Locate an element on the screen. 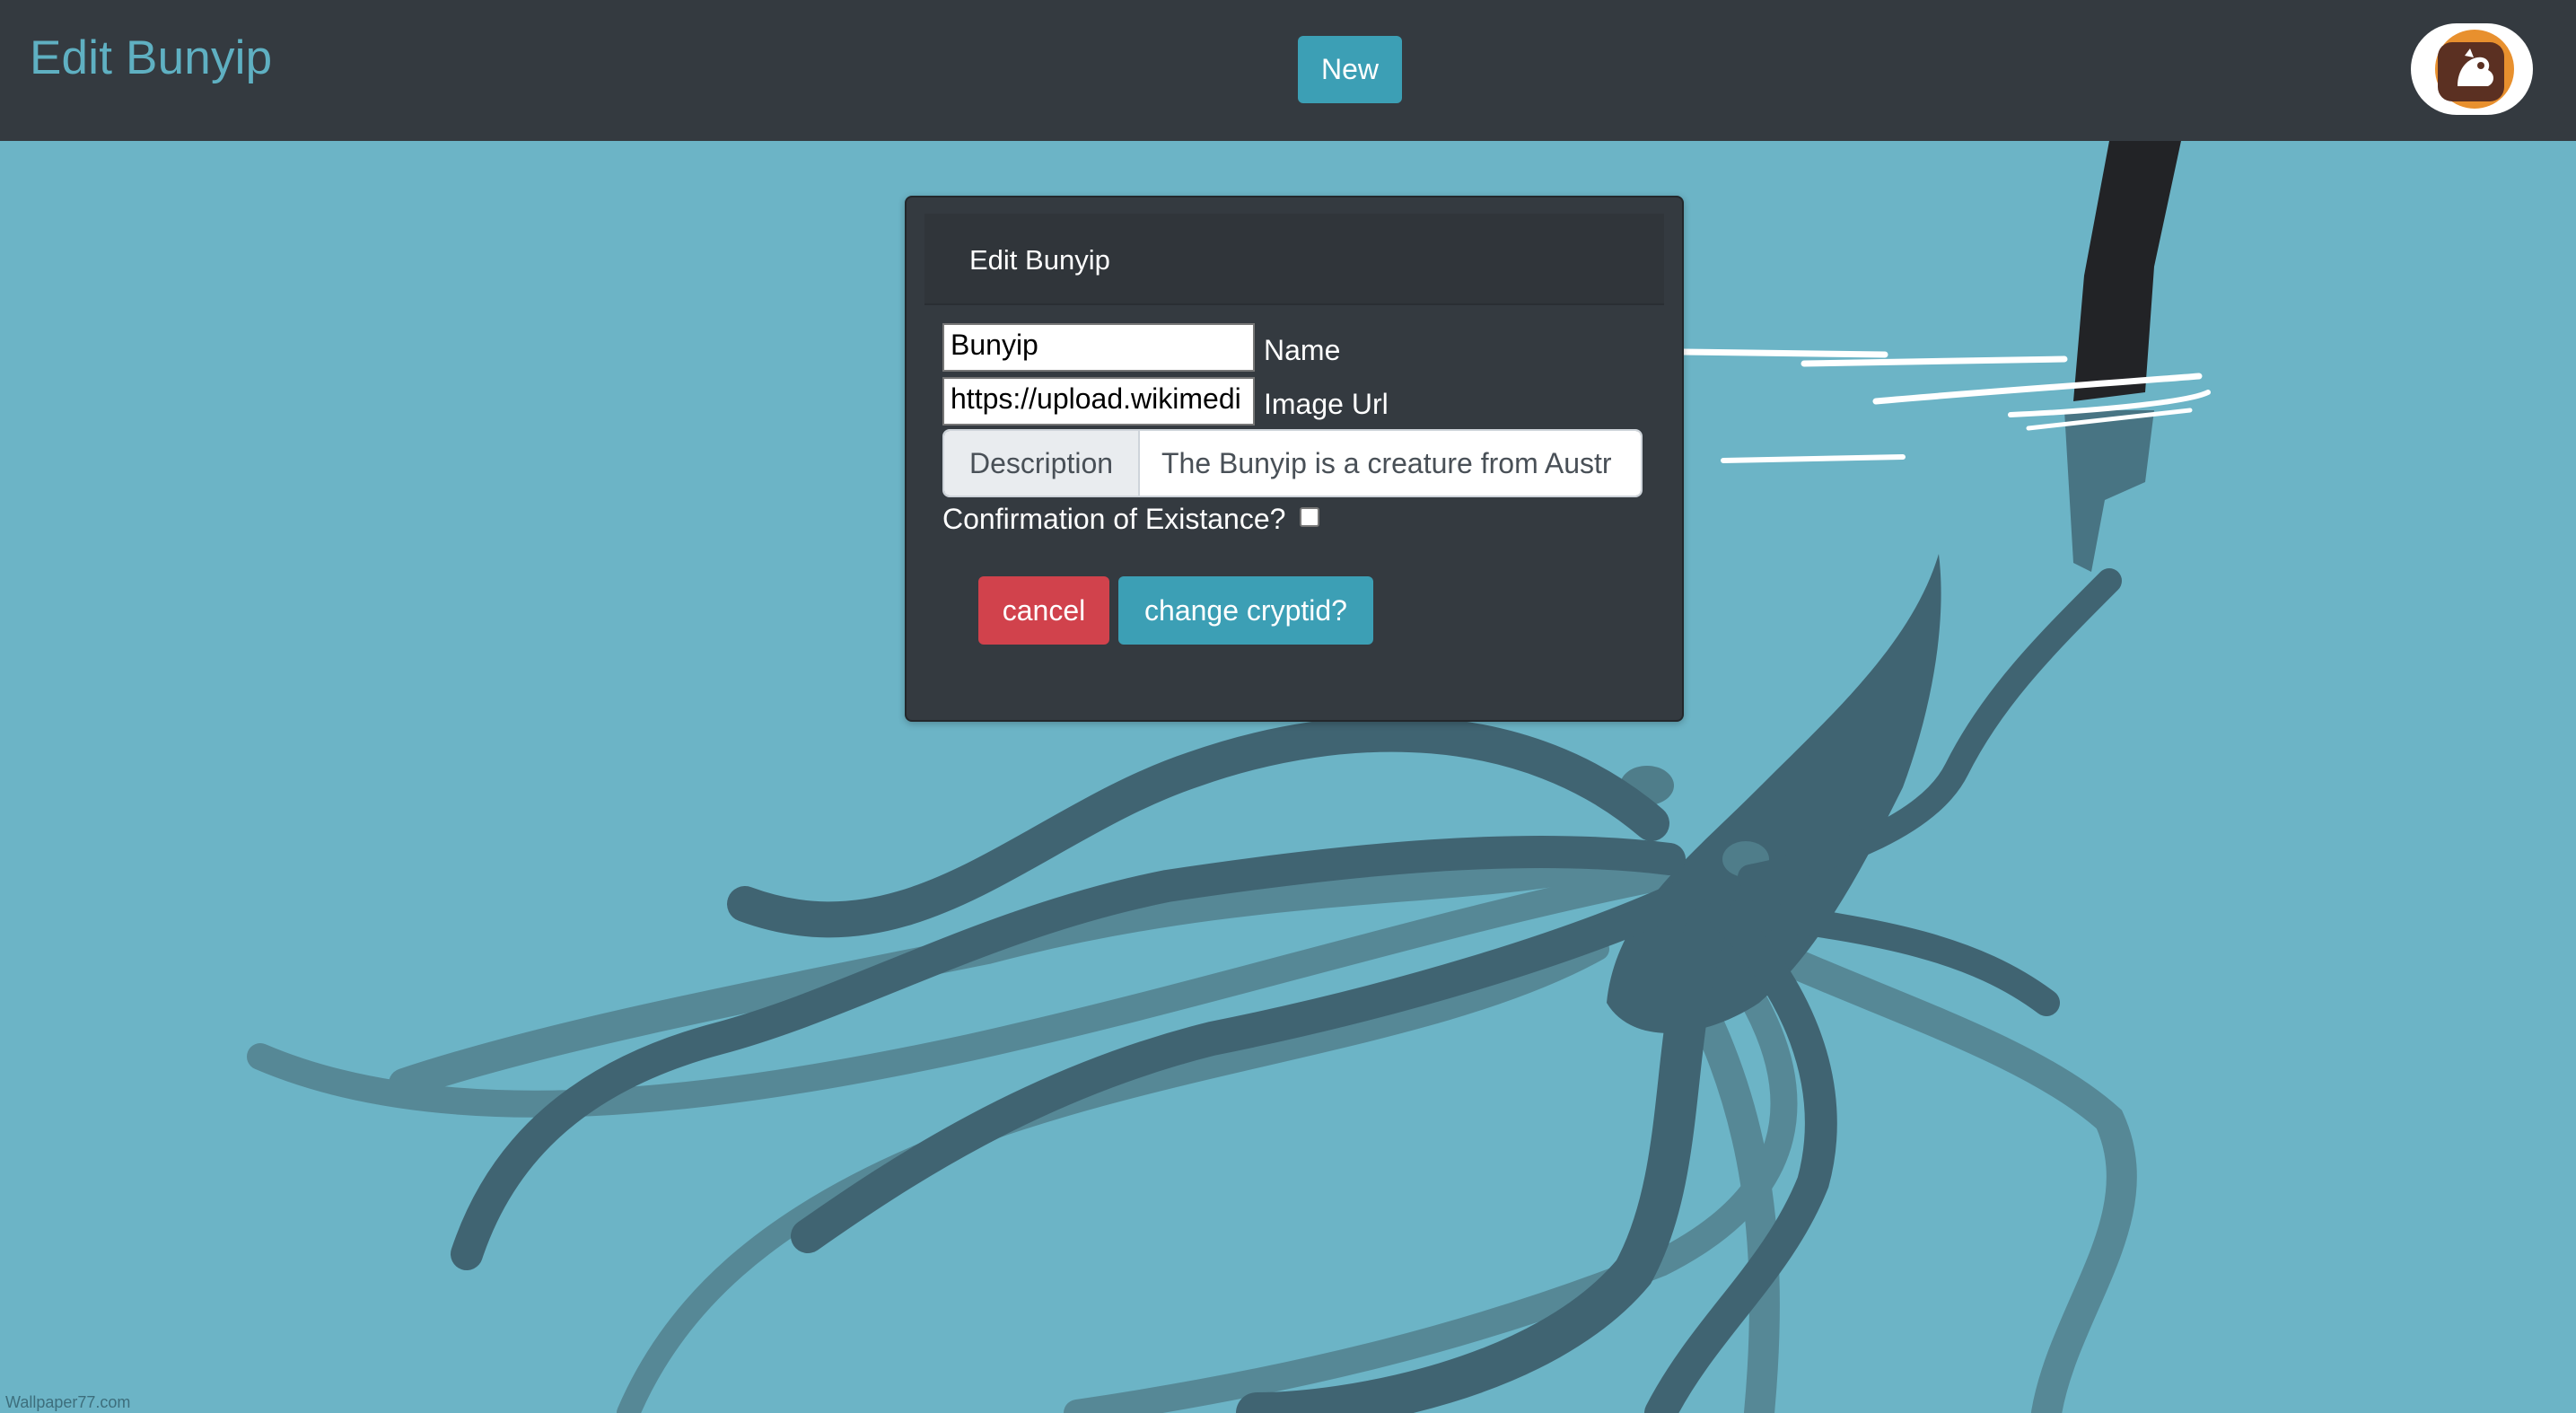 The height and width of the screenshot is (1413, 2576). avatar is located at coordinates (2472, 69).